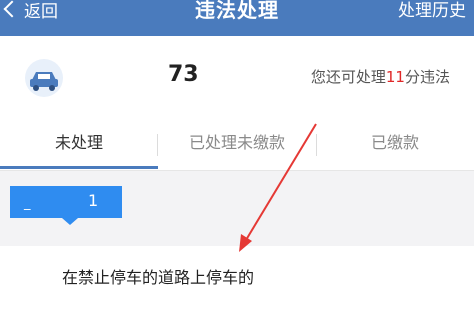  What do you see at coordinates (79, 167) in the screenshot?
I see `active-tab-indicator` at bounding box center [79, 167].